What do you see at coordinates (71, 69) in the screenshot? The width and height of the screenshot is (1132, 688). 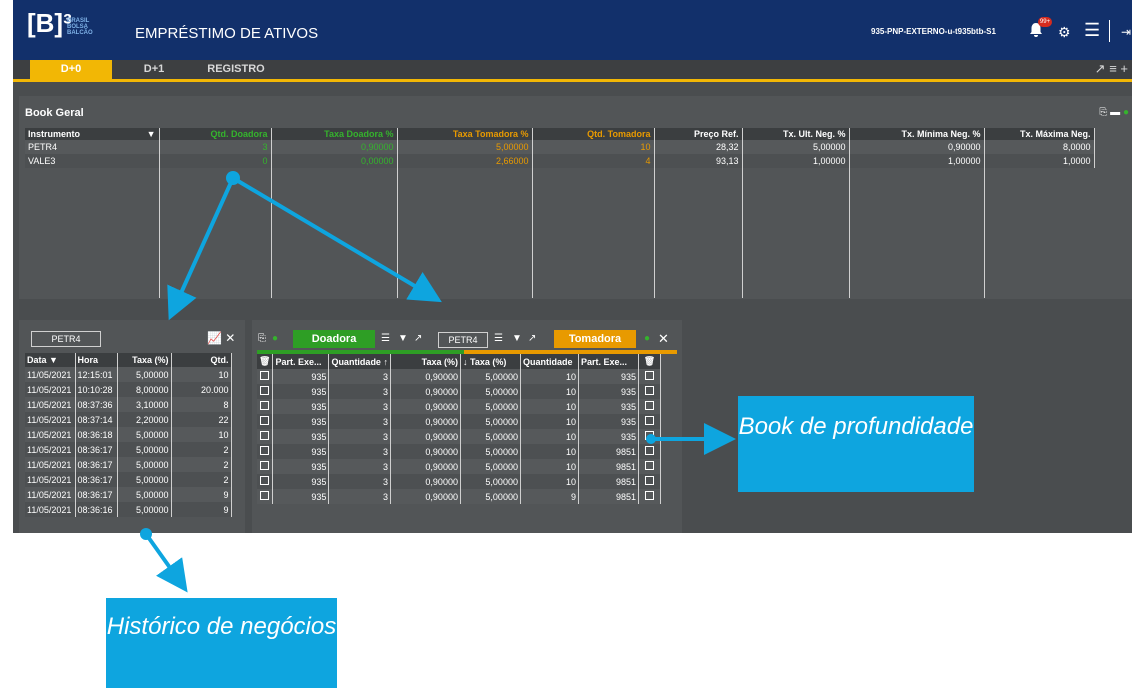 I see `tab-d0: D+0` at bounding box center [71, 69].